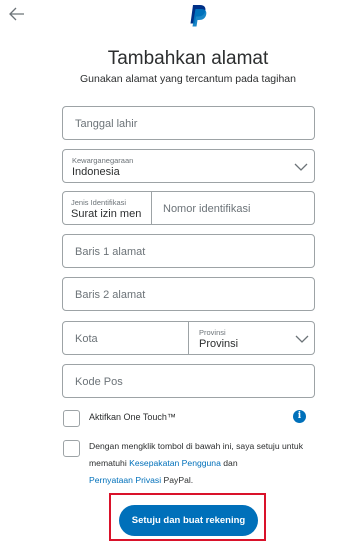 This screenshot has width=360, height=543. Describe the element at coordinates (219, 344) in the screenshot. I see `province-value: Provinsi` at that location.